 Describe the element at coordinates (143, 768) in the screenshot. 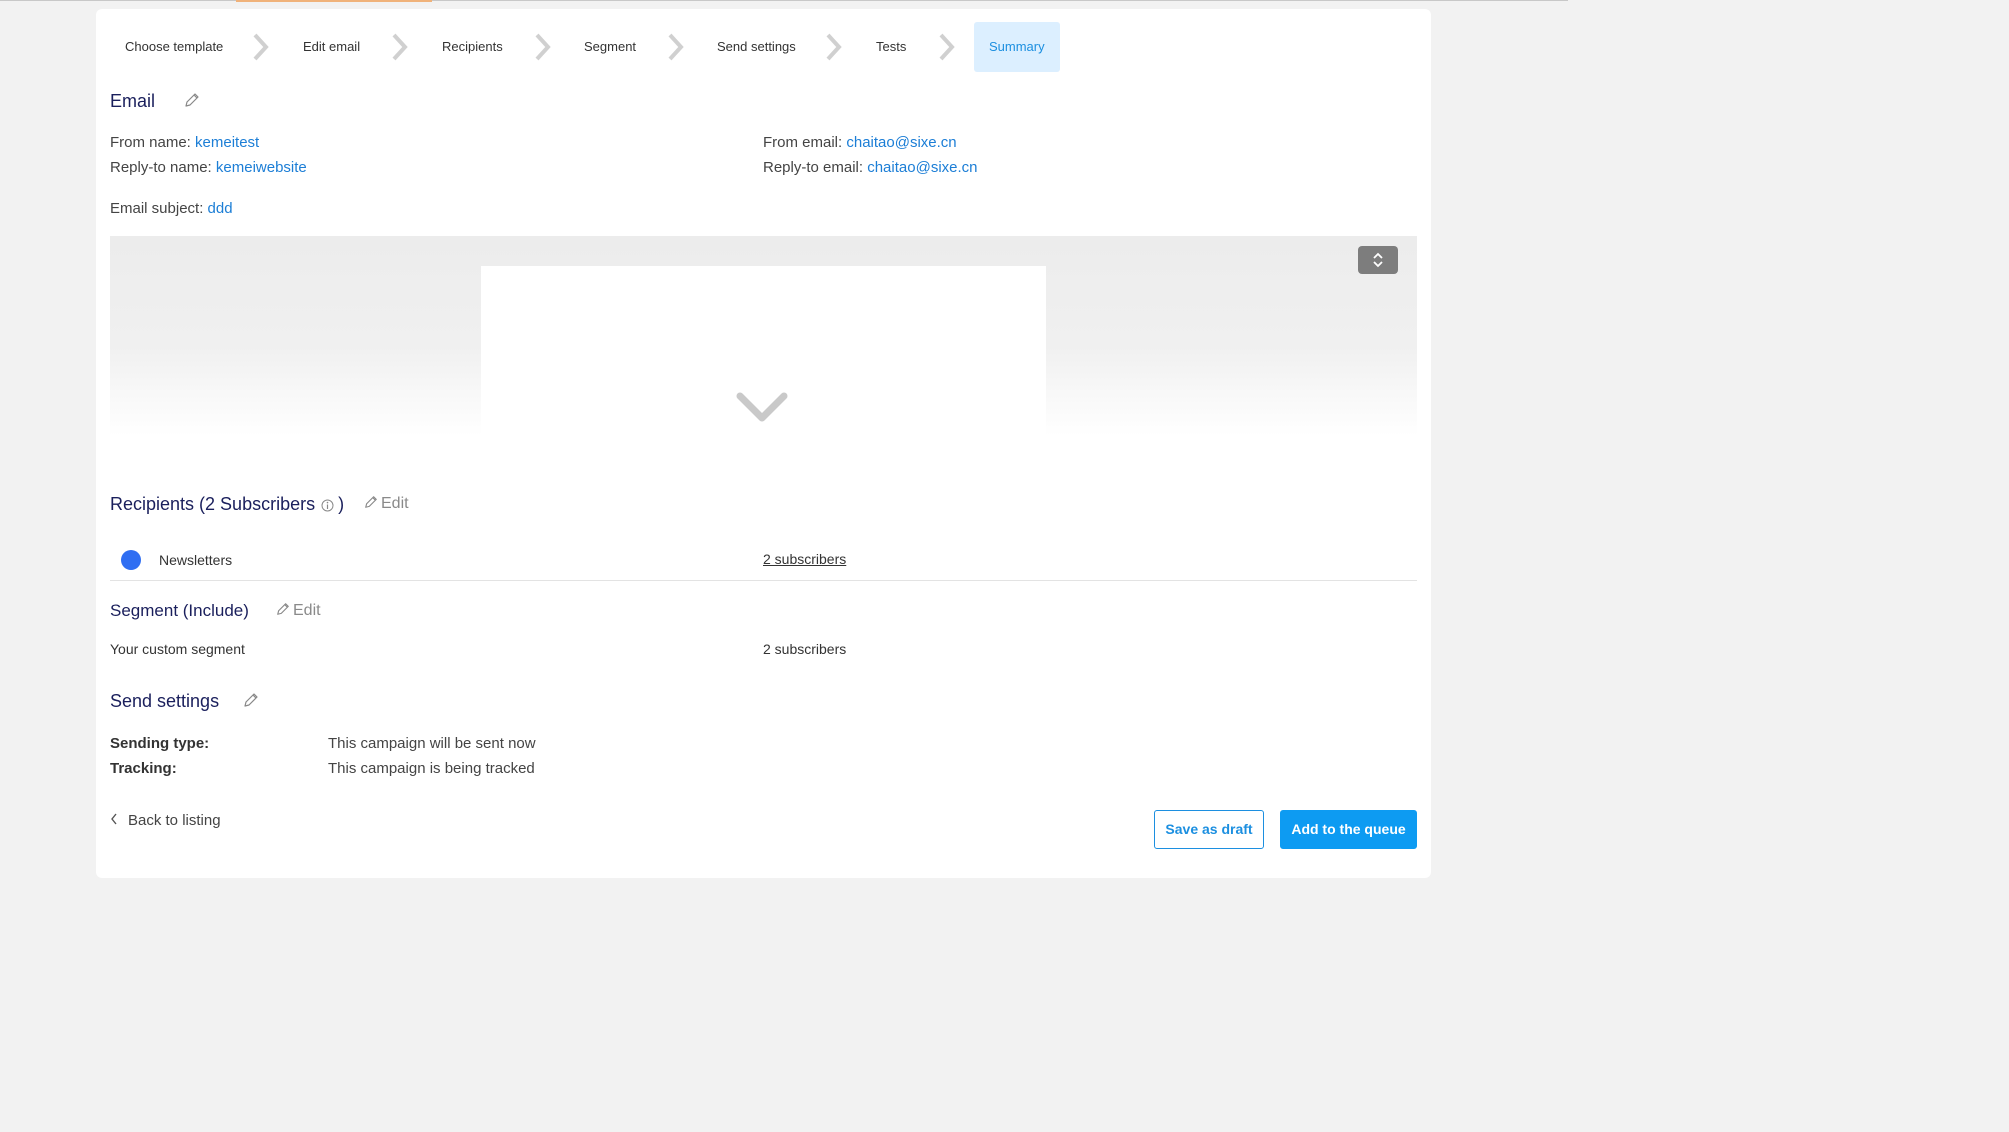

I see `tracking-label: Tracking:` at that location.